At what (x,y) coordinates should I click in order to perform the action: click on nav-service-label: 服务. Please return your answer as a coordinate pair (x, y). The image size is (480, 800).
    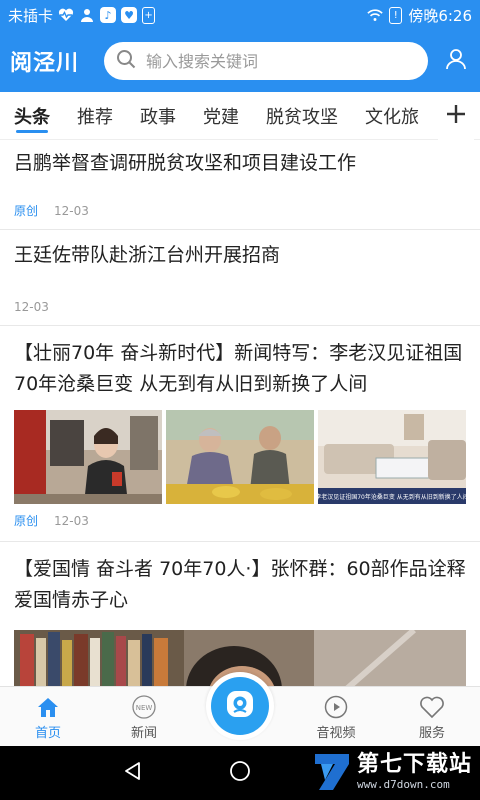
    Looking at the image, I should click on (431, 733).